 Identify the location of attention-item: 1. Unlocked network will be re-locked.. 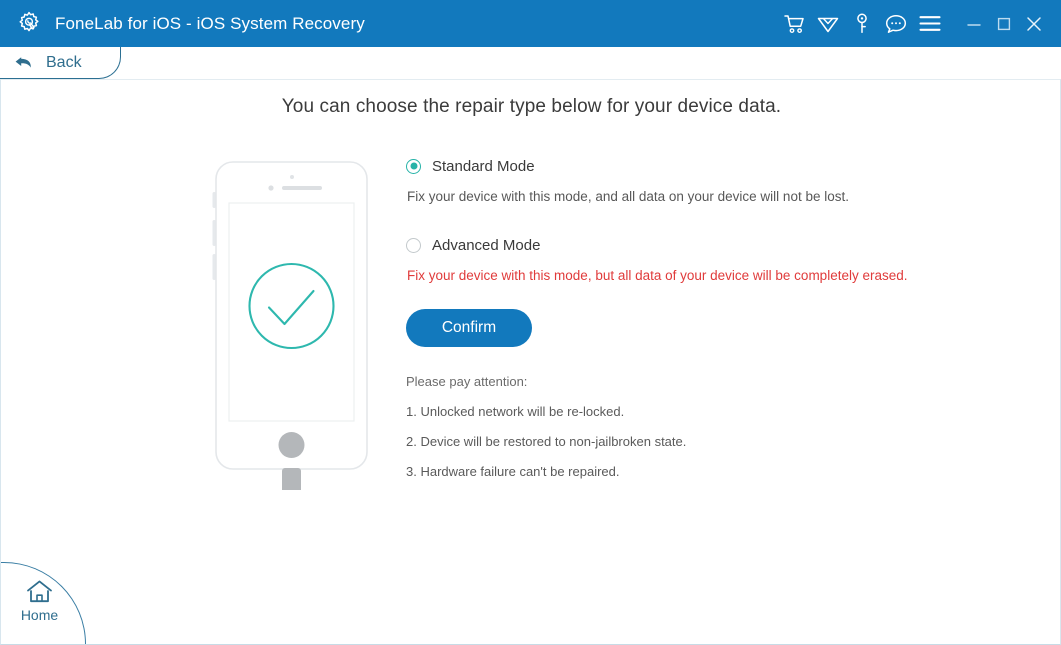
(515, 411).